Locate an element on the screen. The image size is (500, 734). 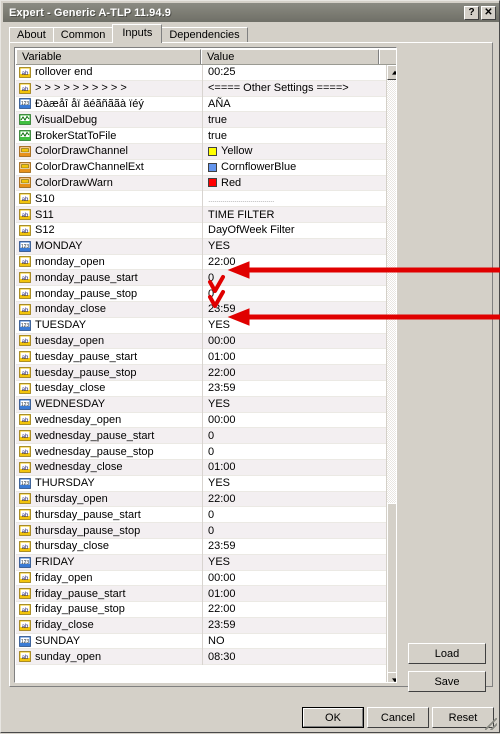
table-row: 123 MONDAY YES is located at coordinates (206, 246).